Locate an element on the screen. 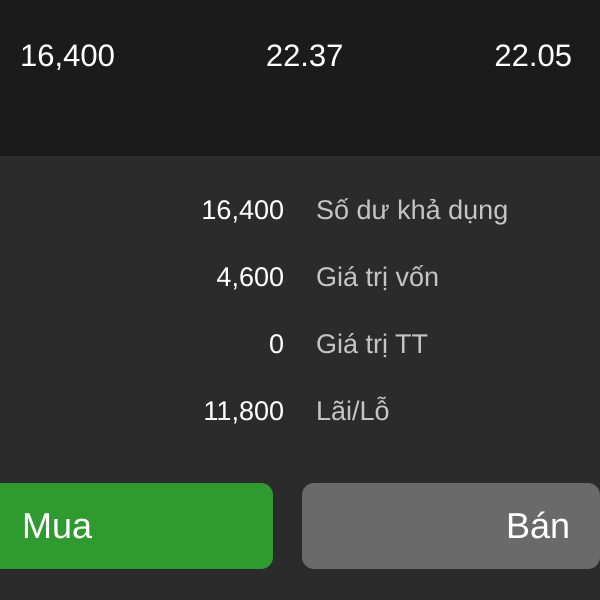  sell-button: Bán is located at coordinates (451, 526).